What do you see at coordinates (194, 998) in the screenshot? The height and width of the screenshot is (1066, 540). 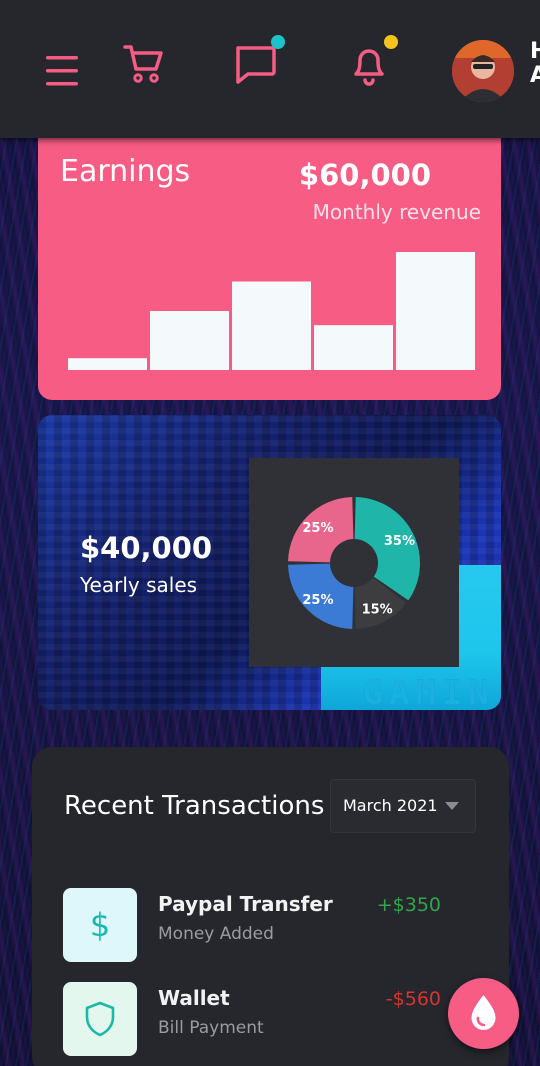 I see `transaction-name: Wallet` at bounding box center [194, 998].